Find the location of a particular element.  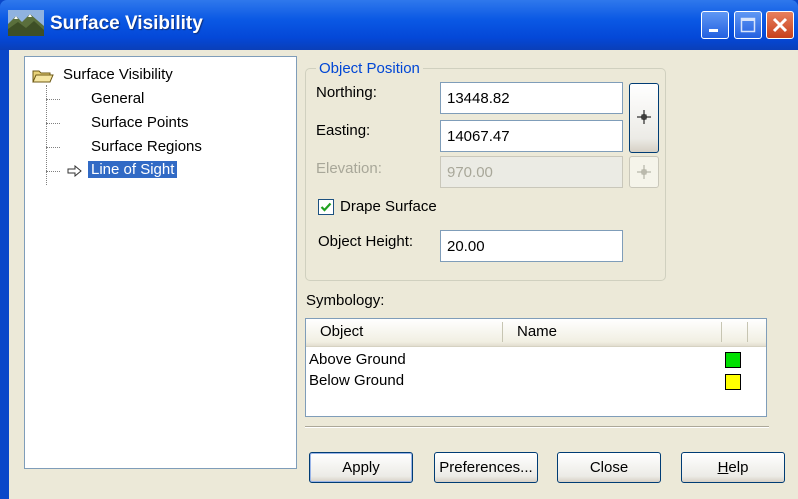

help-accelerator: H is located at coordinates (723, 467).